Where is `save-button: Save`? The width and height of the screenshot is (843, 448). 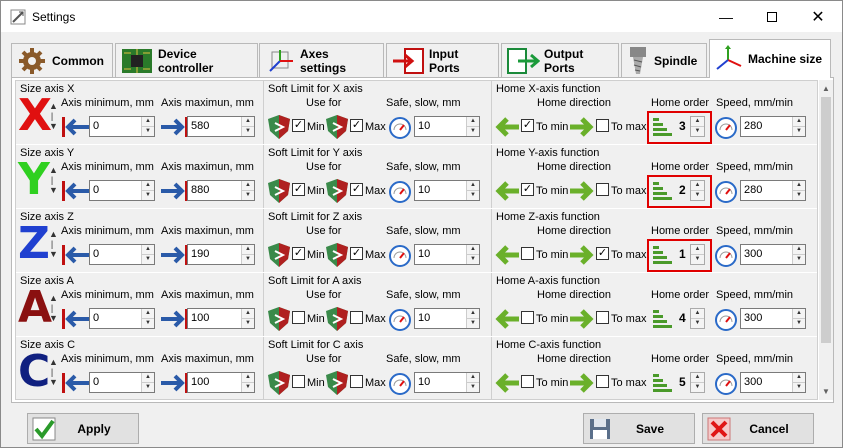 save-button: Save is located at coordinates (639, 428).